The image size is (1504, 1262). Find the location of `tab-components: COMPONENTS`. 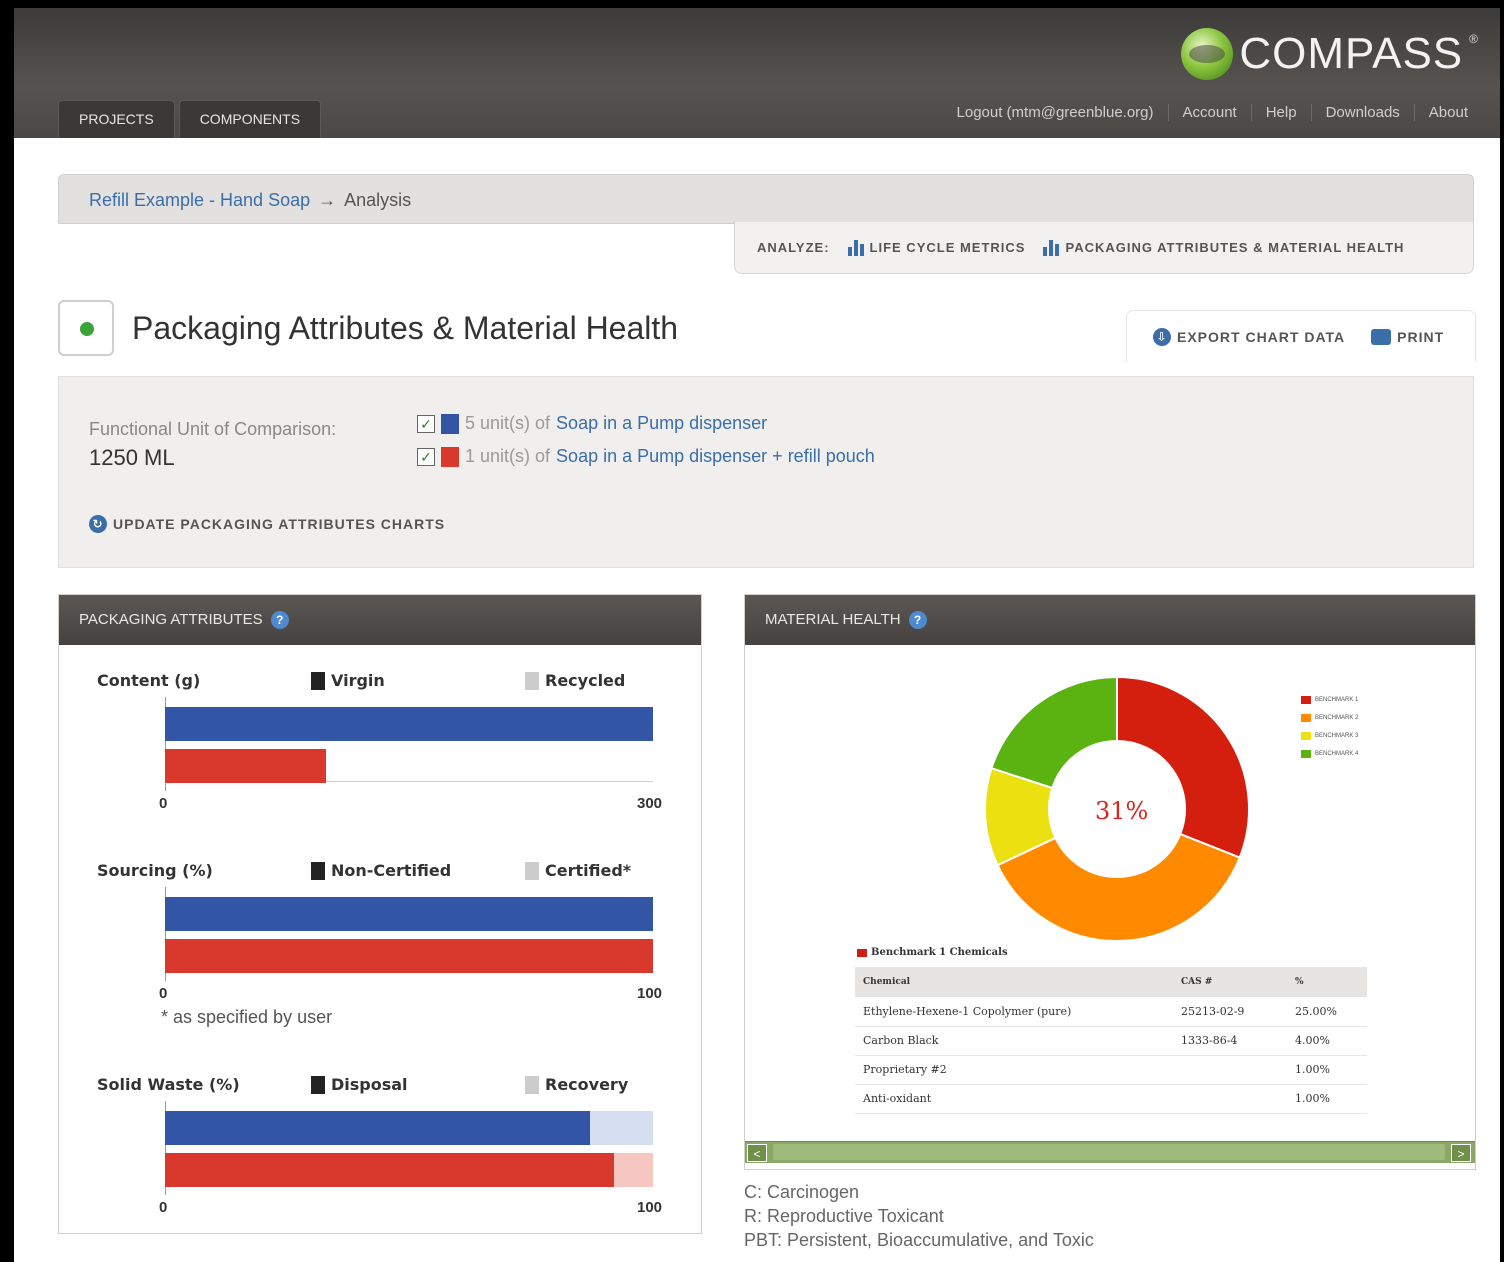

tab-components: COMPONENTS is located at coordinates (250, 119).